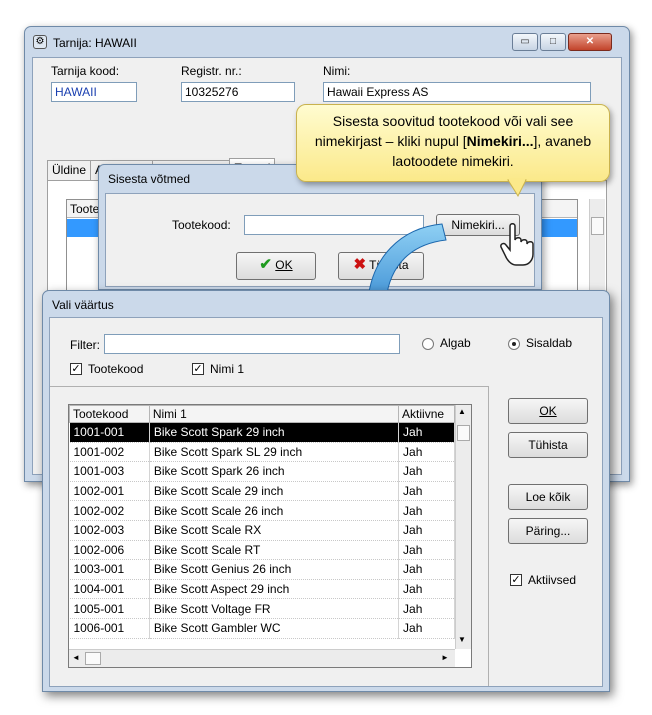  What do you see at coordinates (109, 569) in the screenshot?
I see `cell-code: 1003-001` at bounding box center [109, 569].